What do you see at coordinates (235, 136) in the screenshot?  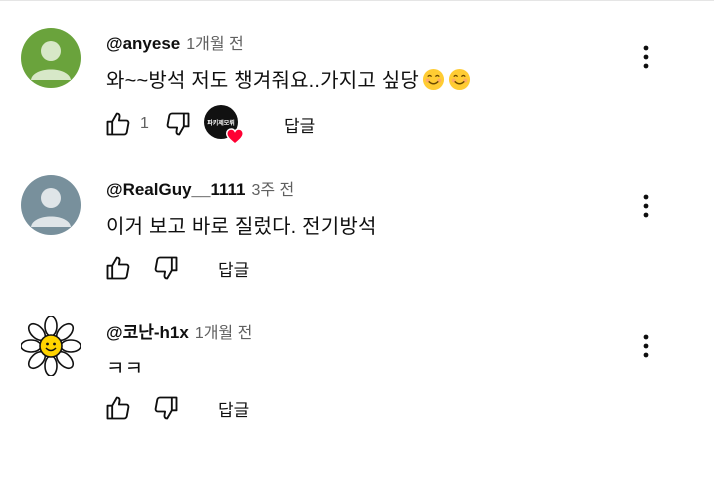 I see `heart-icon` at bounding box center [235, 136].